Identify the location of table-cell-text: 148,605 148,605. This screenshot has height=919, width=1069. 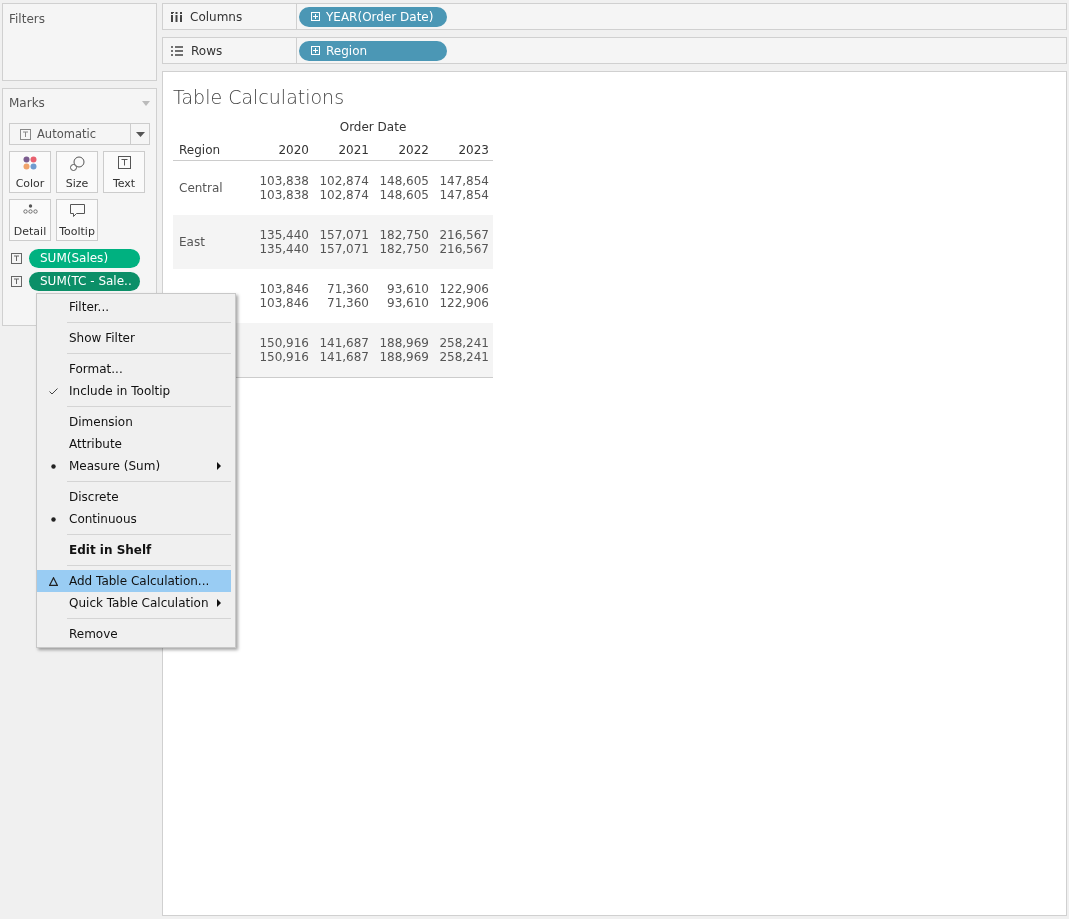
(404, 188).